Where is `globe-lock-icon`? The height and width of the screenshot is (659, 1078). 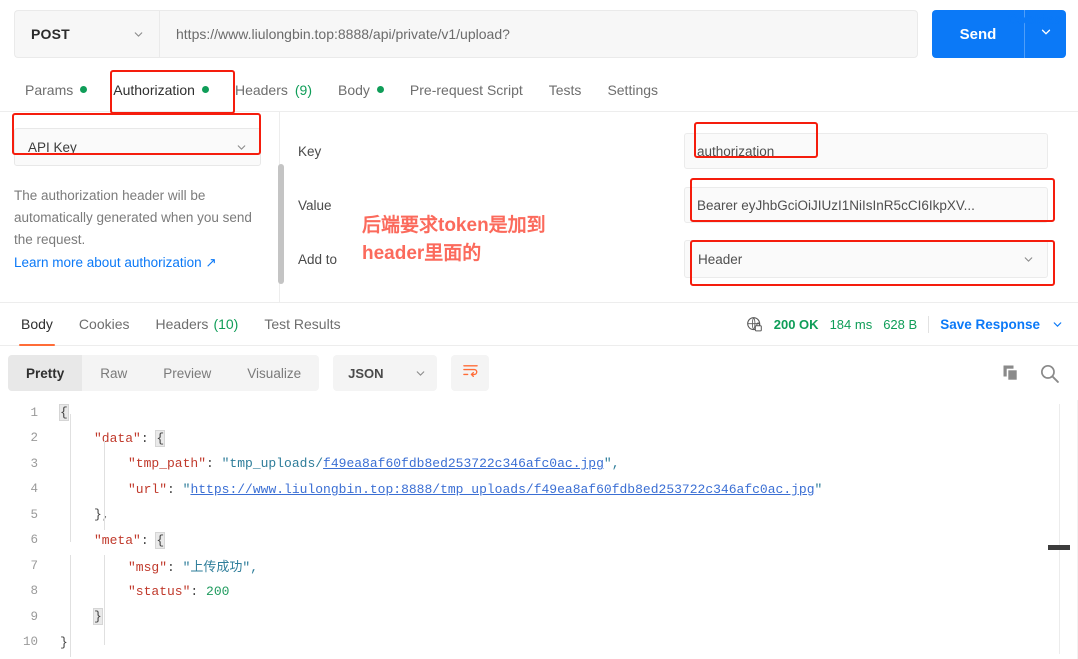 globe-lock-icon is located at coordinates (754, 324).